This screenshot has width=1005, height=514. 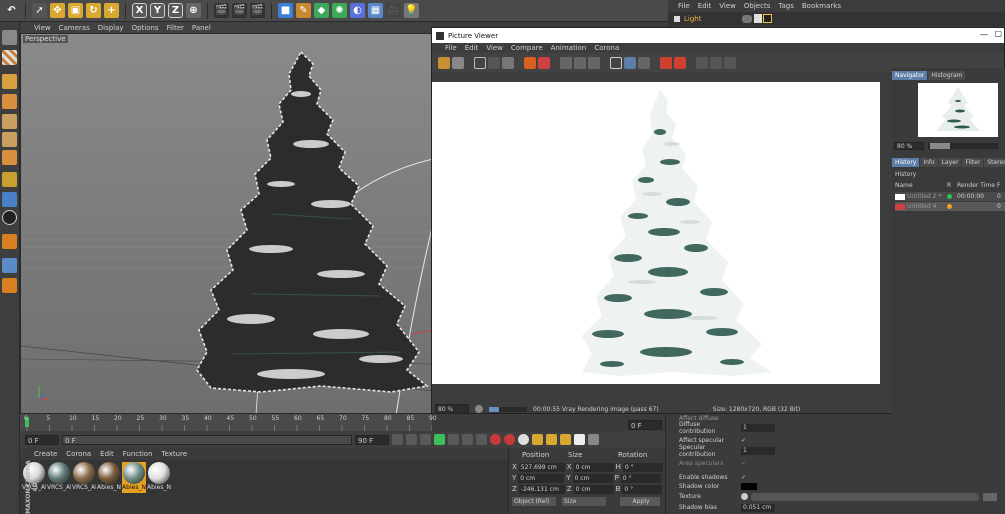 What do you see at coordinates (640, 501) in the screenshot?
I see `apply-button: Apply` at bounding box center [640, 501].